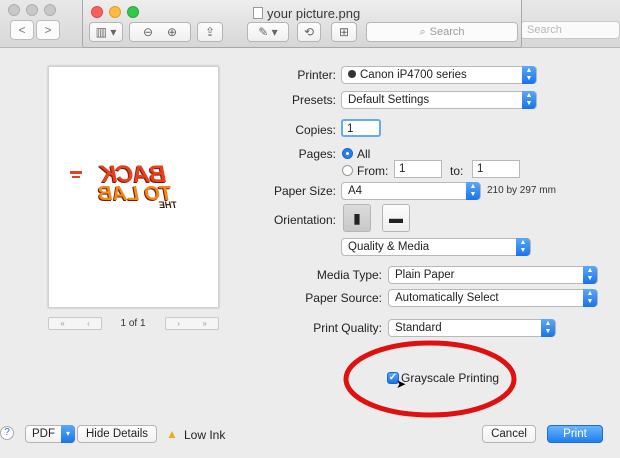 The image size is (620, 458). What do you see at coordinates (304, 191) in the screenshot?
I see `paper-size-label: Paper Size:` at bounding box center [304, 191].